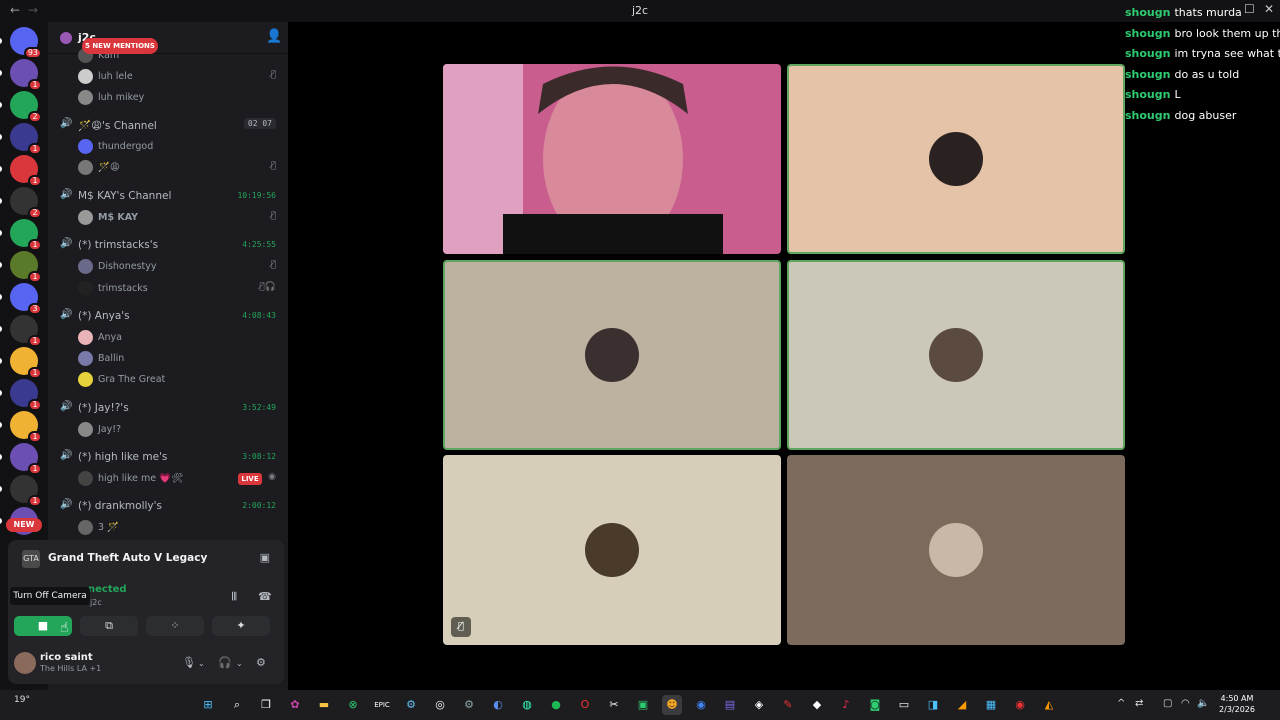 This screenshot has width=1280, height=720. I want to click on tiktok-icon: ♪, so click(846, 705).